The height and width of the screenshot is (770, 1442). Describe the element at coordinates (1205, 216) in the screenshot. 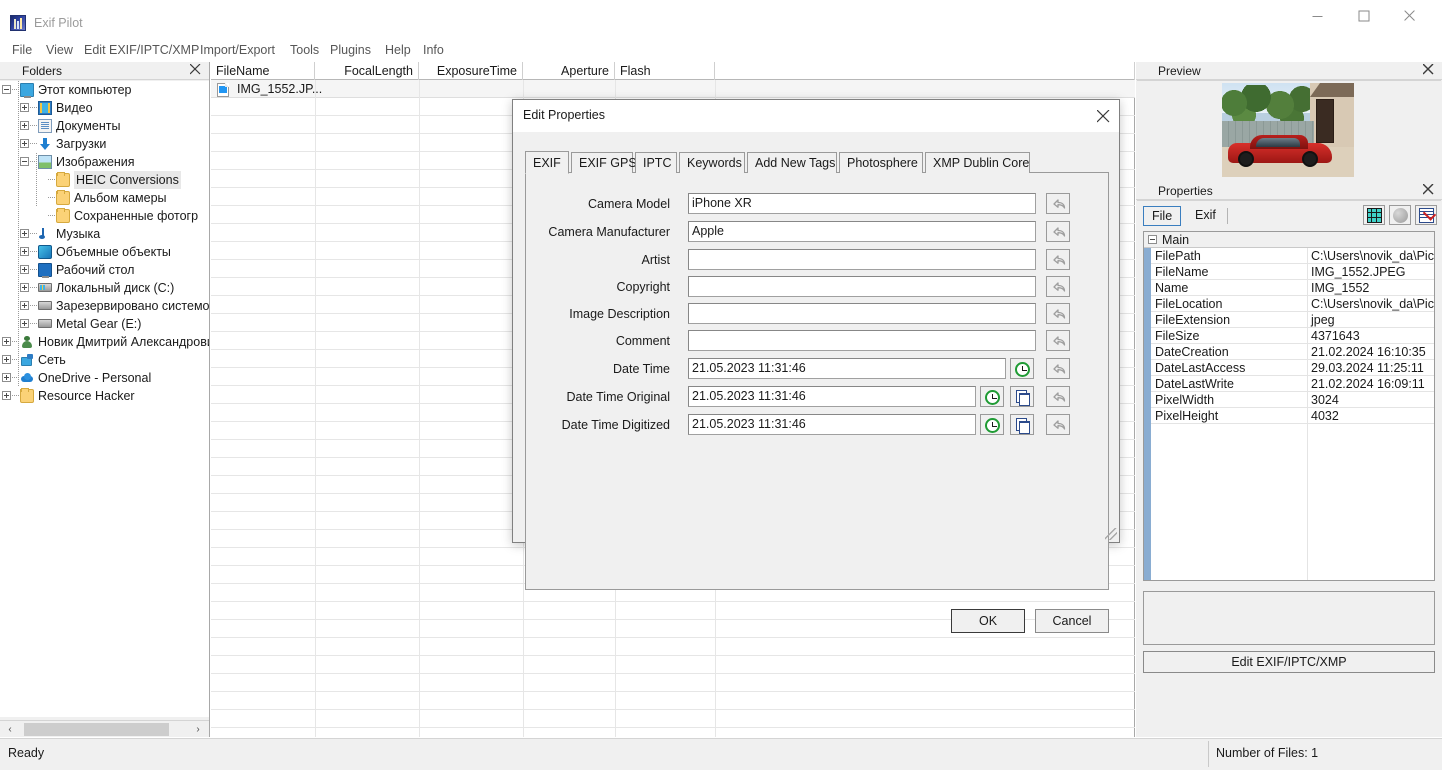

I see `tab-exif: Exif` at that location.